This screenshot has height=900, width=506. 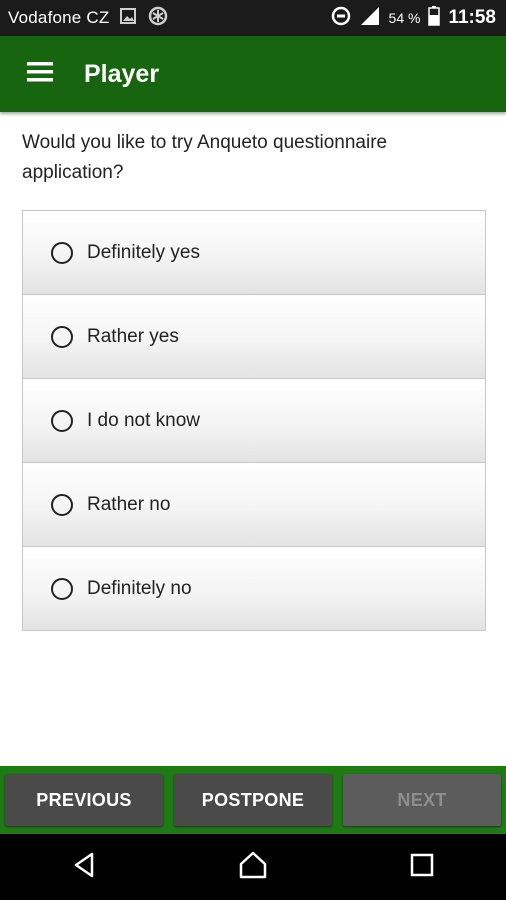 I want to click on status-bar: Vodafone CZ 54 % 11:58, so click(x=253, y=18).